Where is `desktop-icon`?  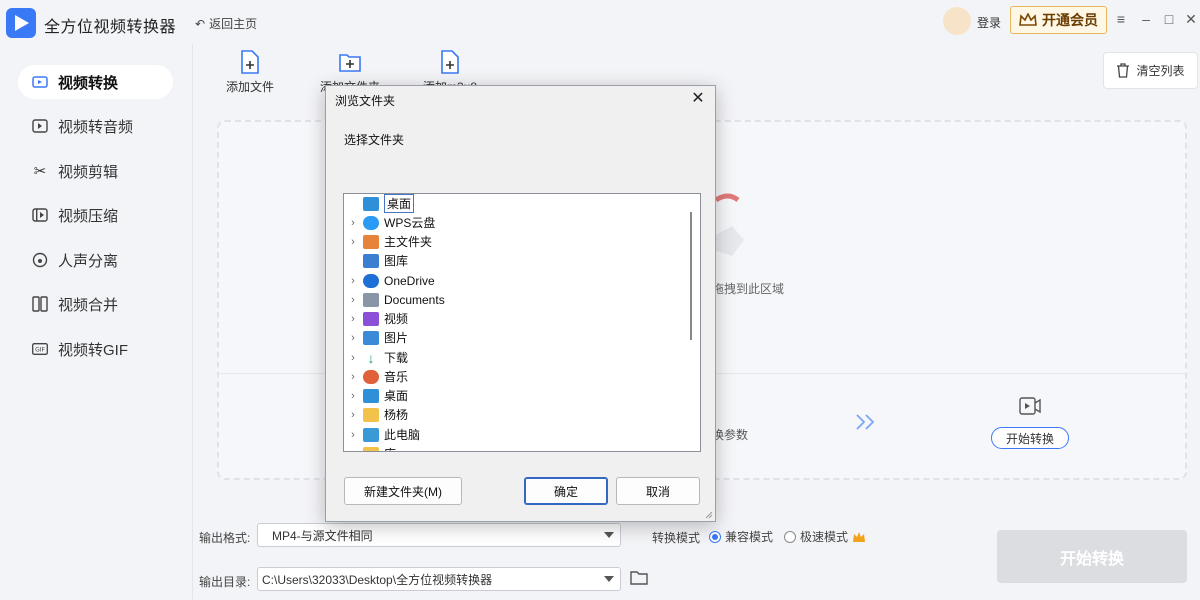
desktop-icon is located at coordinates (371, 203).